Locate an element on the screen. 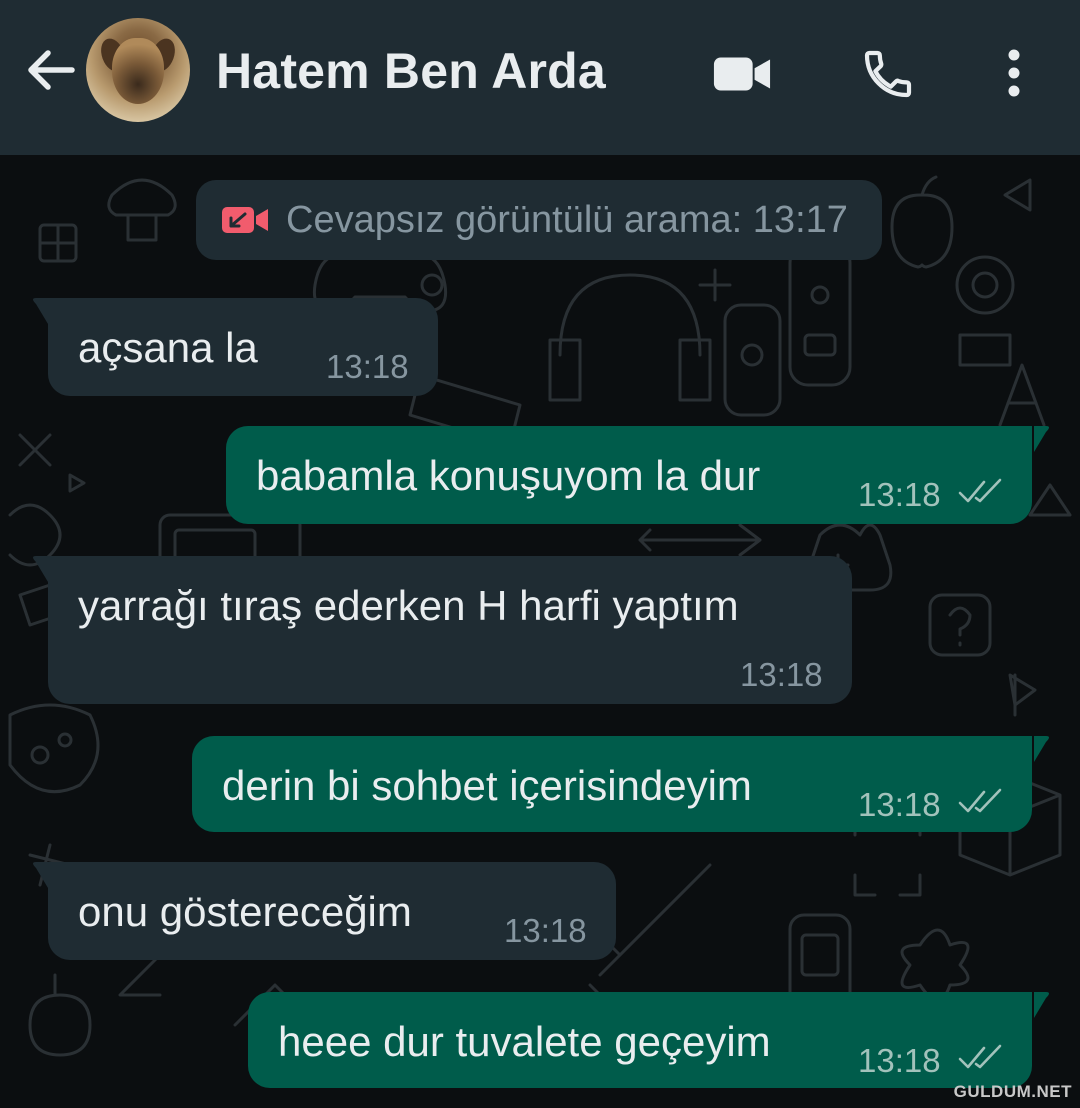 This screenshot has height=1108, width=1080. outgoing-message: babamla konuşuyom la dur 13:18 is located at coordinates (637, 475).